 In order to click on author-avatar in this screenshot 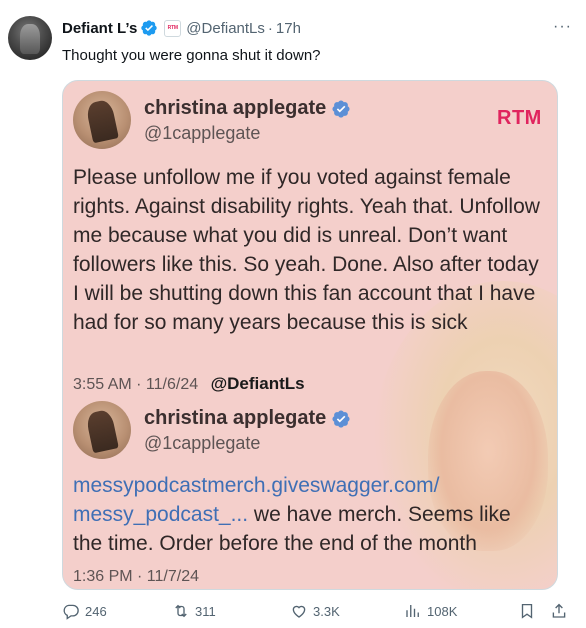, I will do `click(30, 38)`.